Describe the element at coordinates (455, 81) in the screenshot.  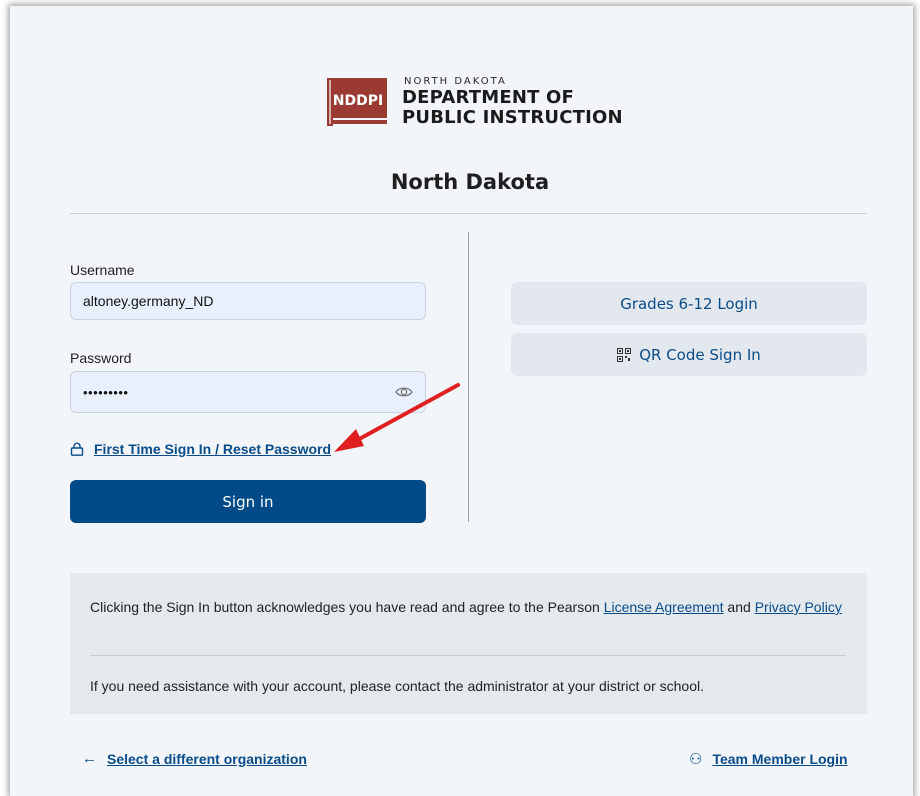
I see `logo-state-text: NORTH DAKOTA` at that location.